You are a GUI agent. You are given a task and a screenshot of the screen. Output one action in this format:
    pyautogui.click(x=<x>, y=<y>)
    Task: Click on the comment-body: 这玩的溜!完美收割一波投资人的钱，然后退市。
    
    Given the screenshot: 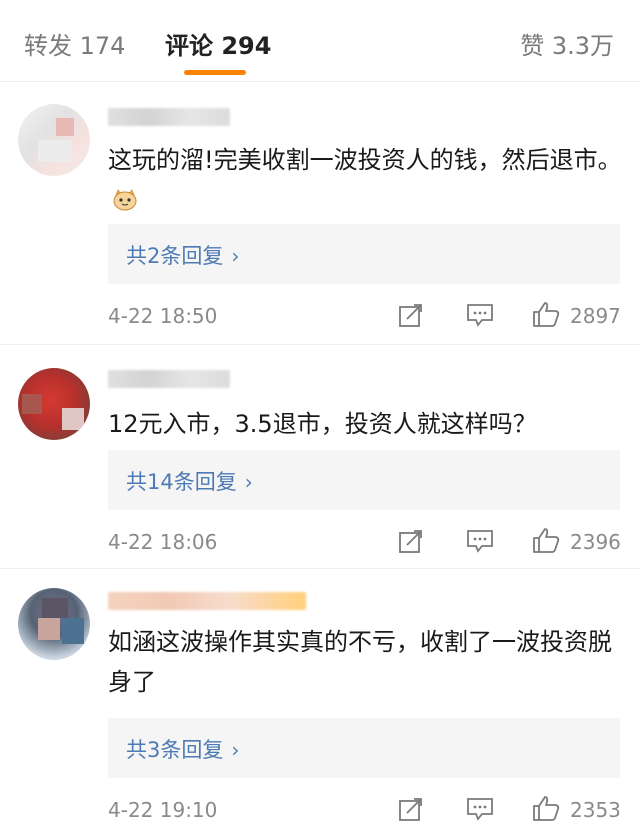 What is the action you would take?
    pyautogui.click(x=365, y=160)
    